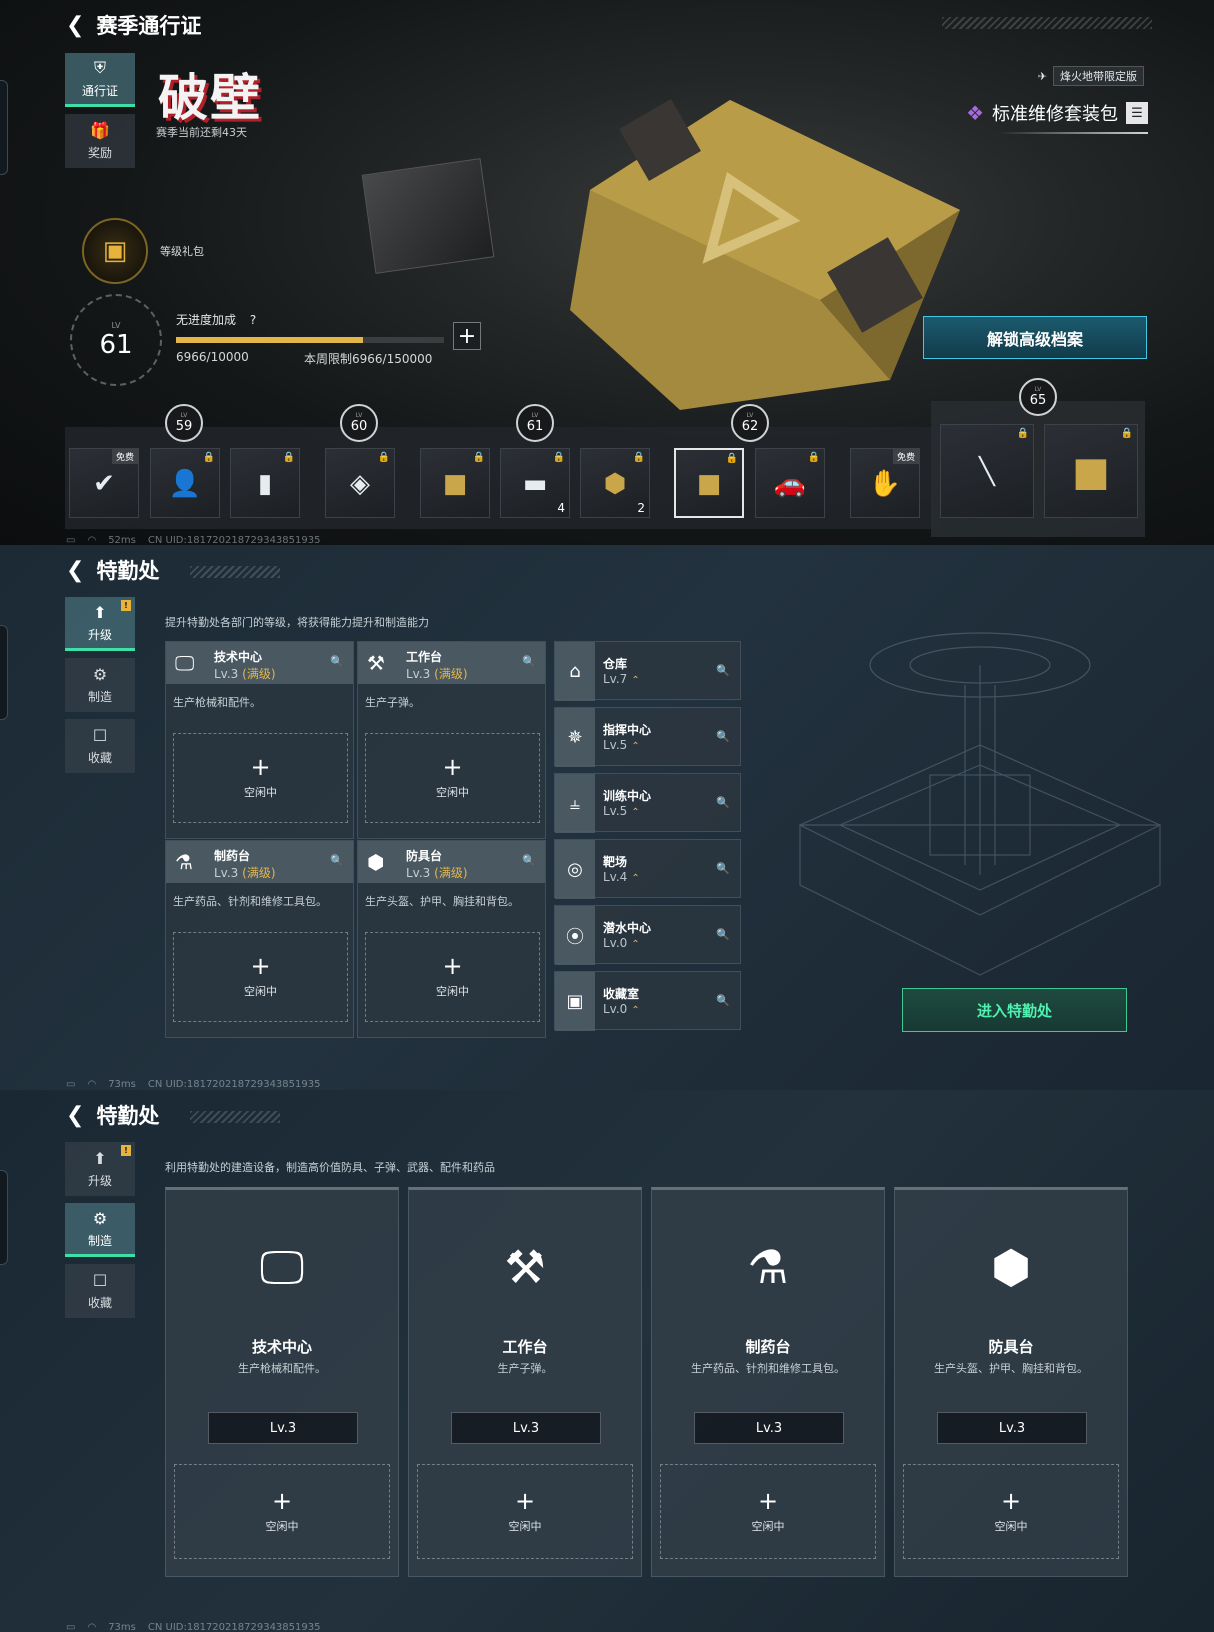 The height and width of the screenshot is (1632, 1214). Describe the element at coordinates (100, 141) in the screenshot. I see `nav-rewards: 🎁 奖励` at that location.